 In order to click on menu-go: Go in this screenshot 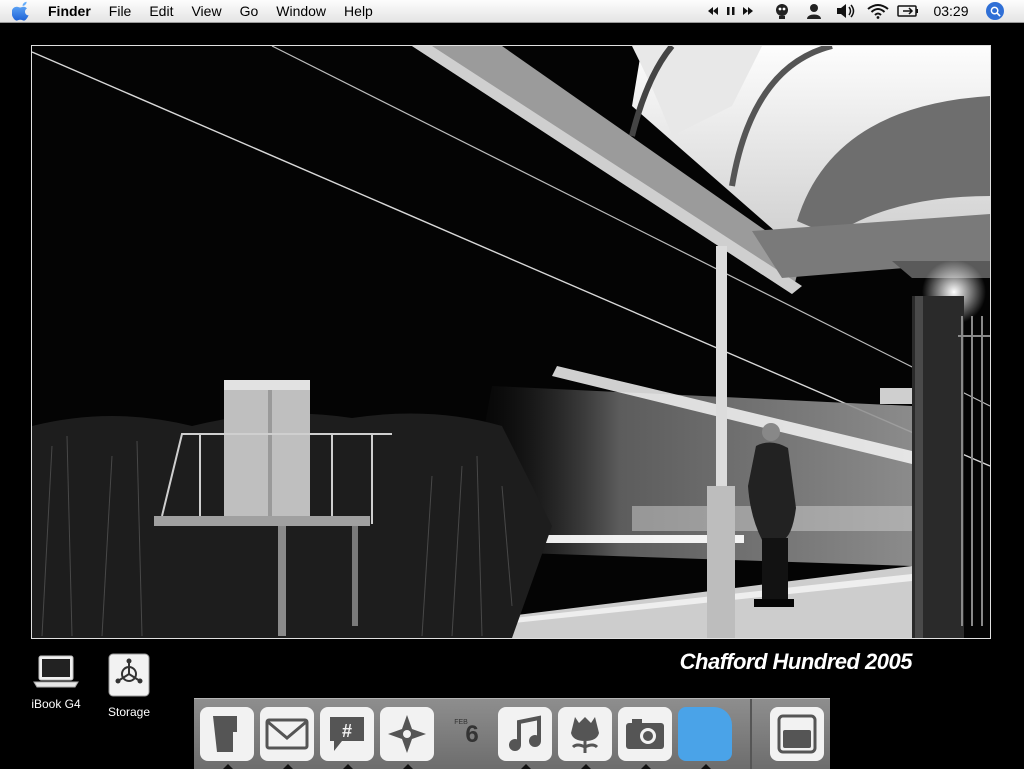, I will do `click(249, 11)`.